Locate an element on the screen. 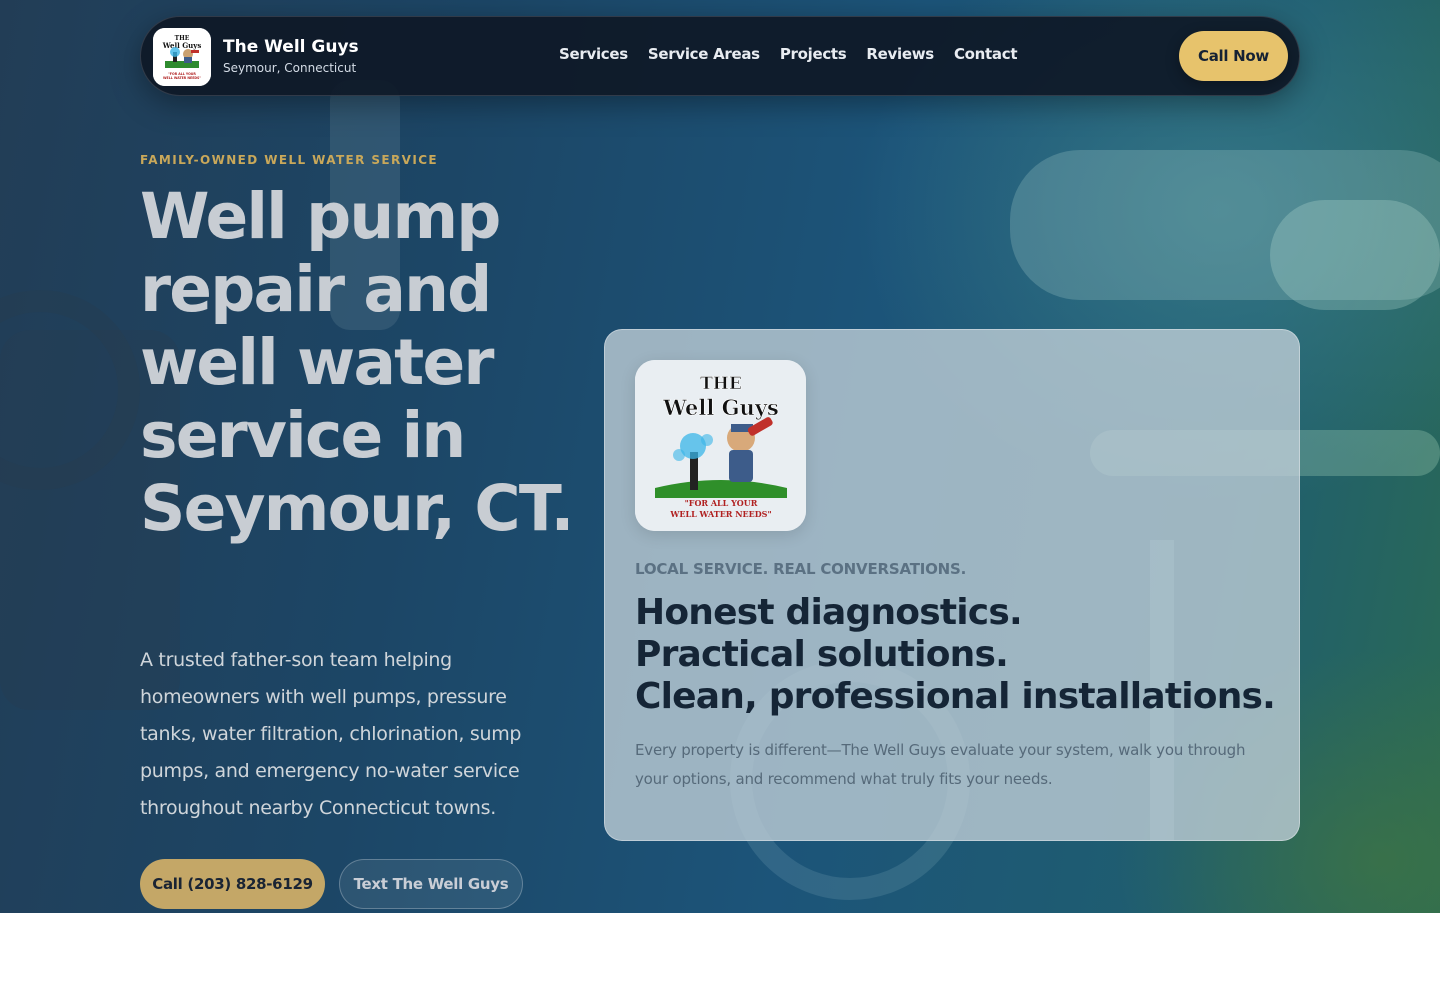 The width and height of the screenshot is (1440, 1000). brand-name: The Well Guys is located at coordinates (291, 47).